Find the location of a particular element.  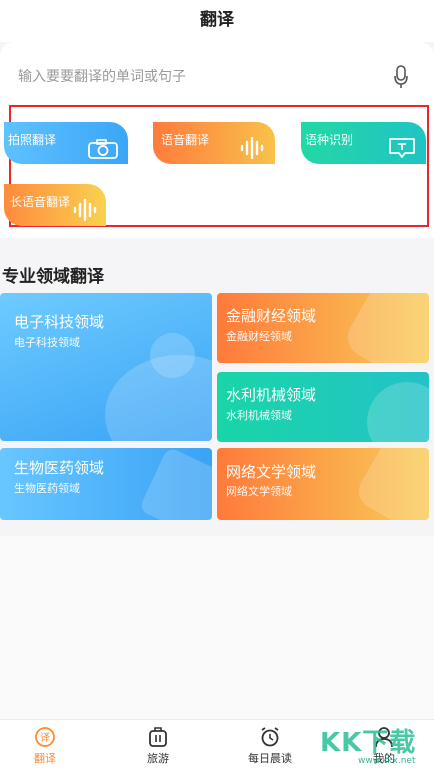

field-name: 生物医药领域 is located at coordinates (59, 468).